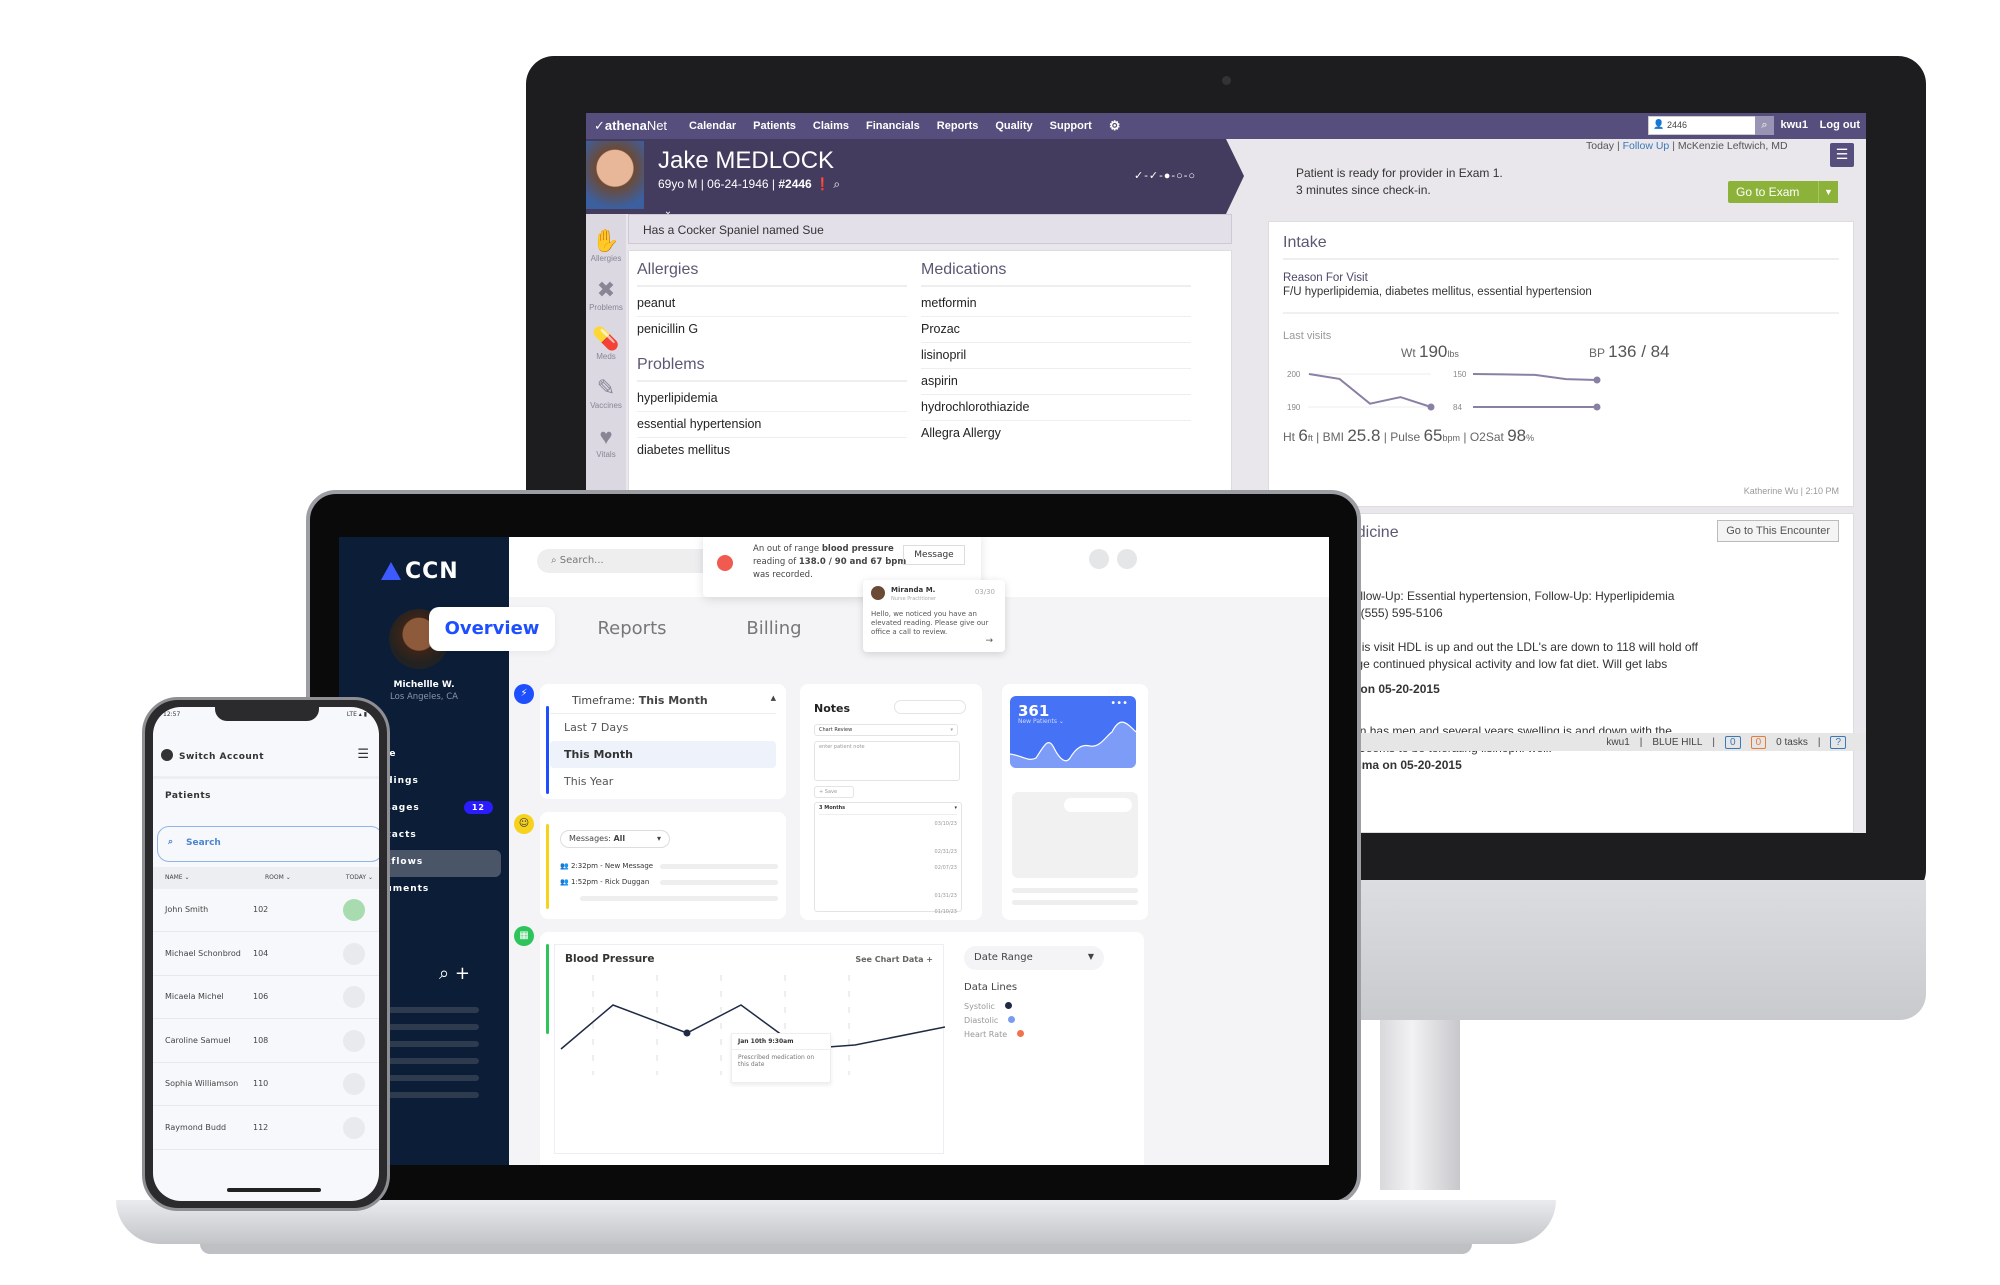 The width and height of the screenshot is (2000, 1285). I want to click on date-range-select: Date Range ▼, so click(1034, 958).